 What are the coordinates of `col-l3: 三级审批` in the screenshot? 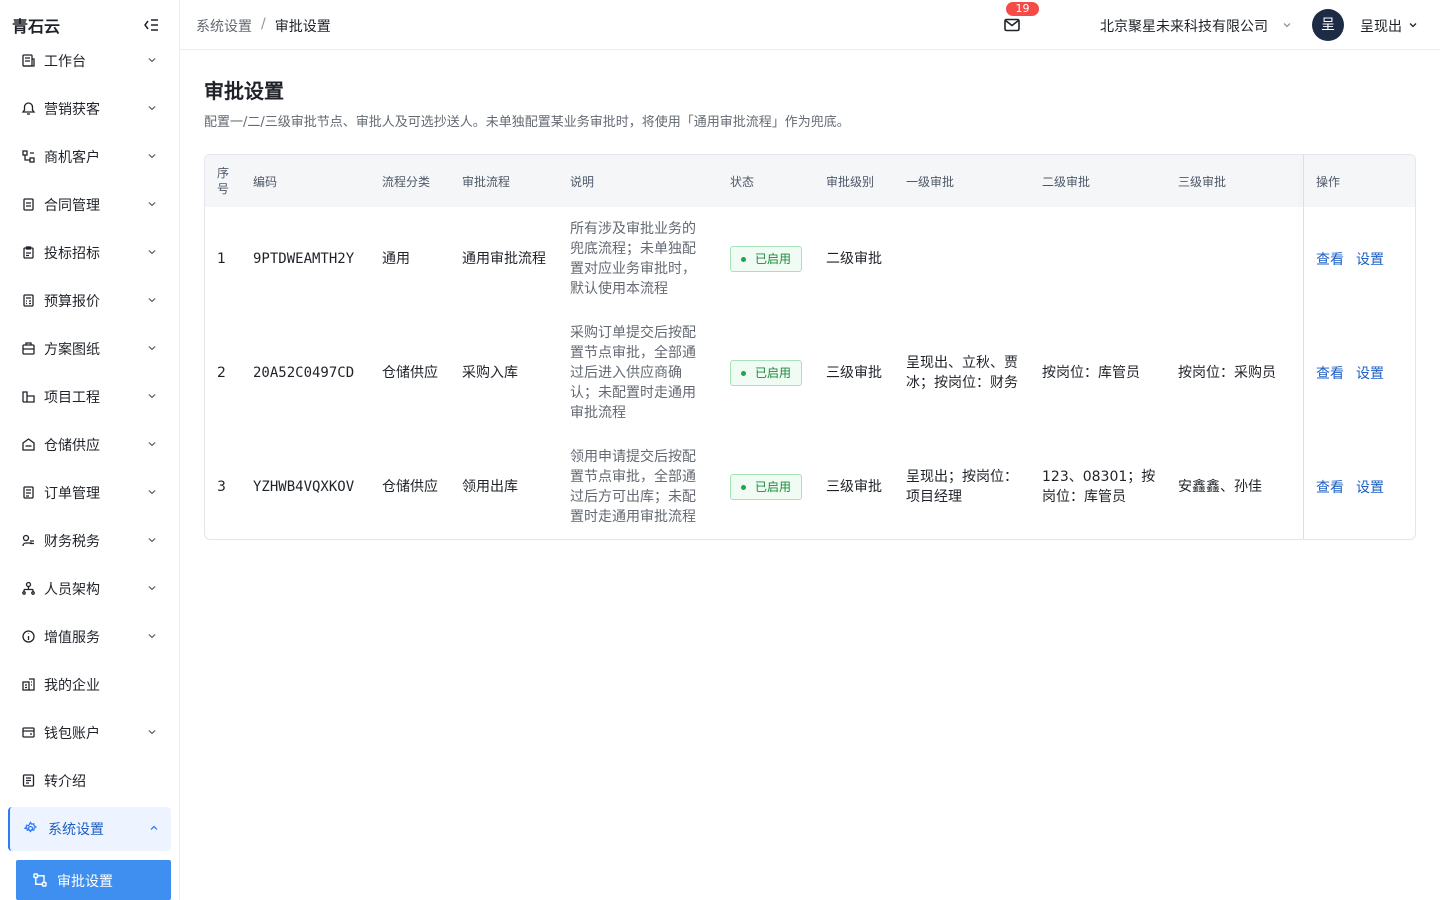 It's located at (1202, 181).